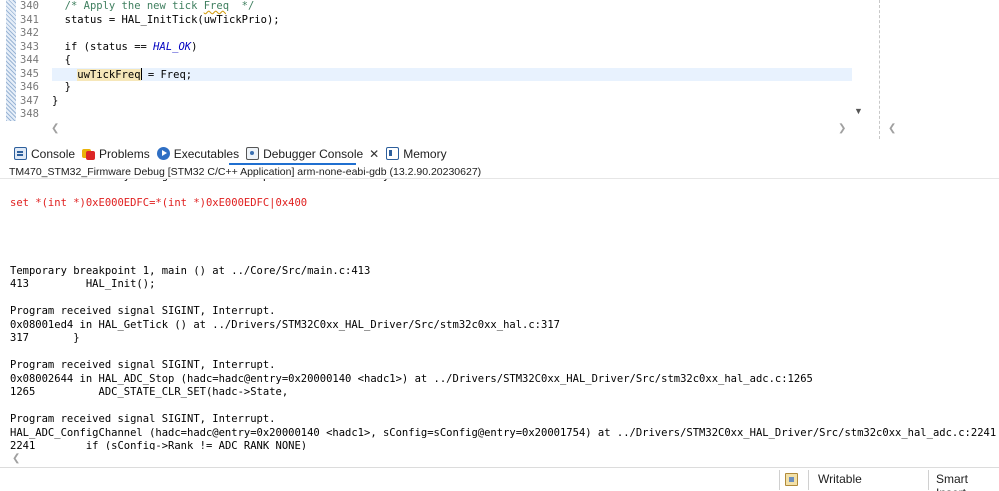 The width and height of the screenshot is (999, 491). What do you see at coordinates (952, 481) in the screenshot?
I see `insert-mode-status: Smart Insert` at bounding box center [952, 481].